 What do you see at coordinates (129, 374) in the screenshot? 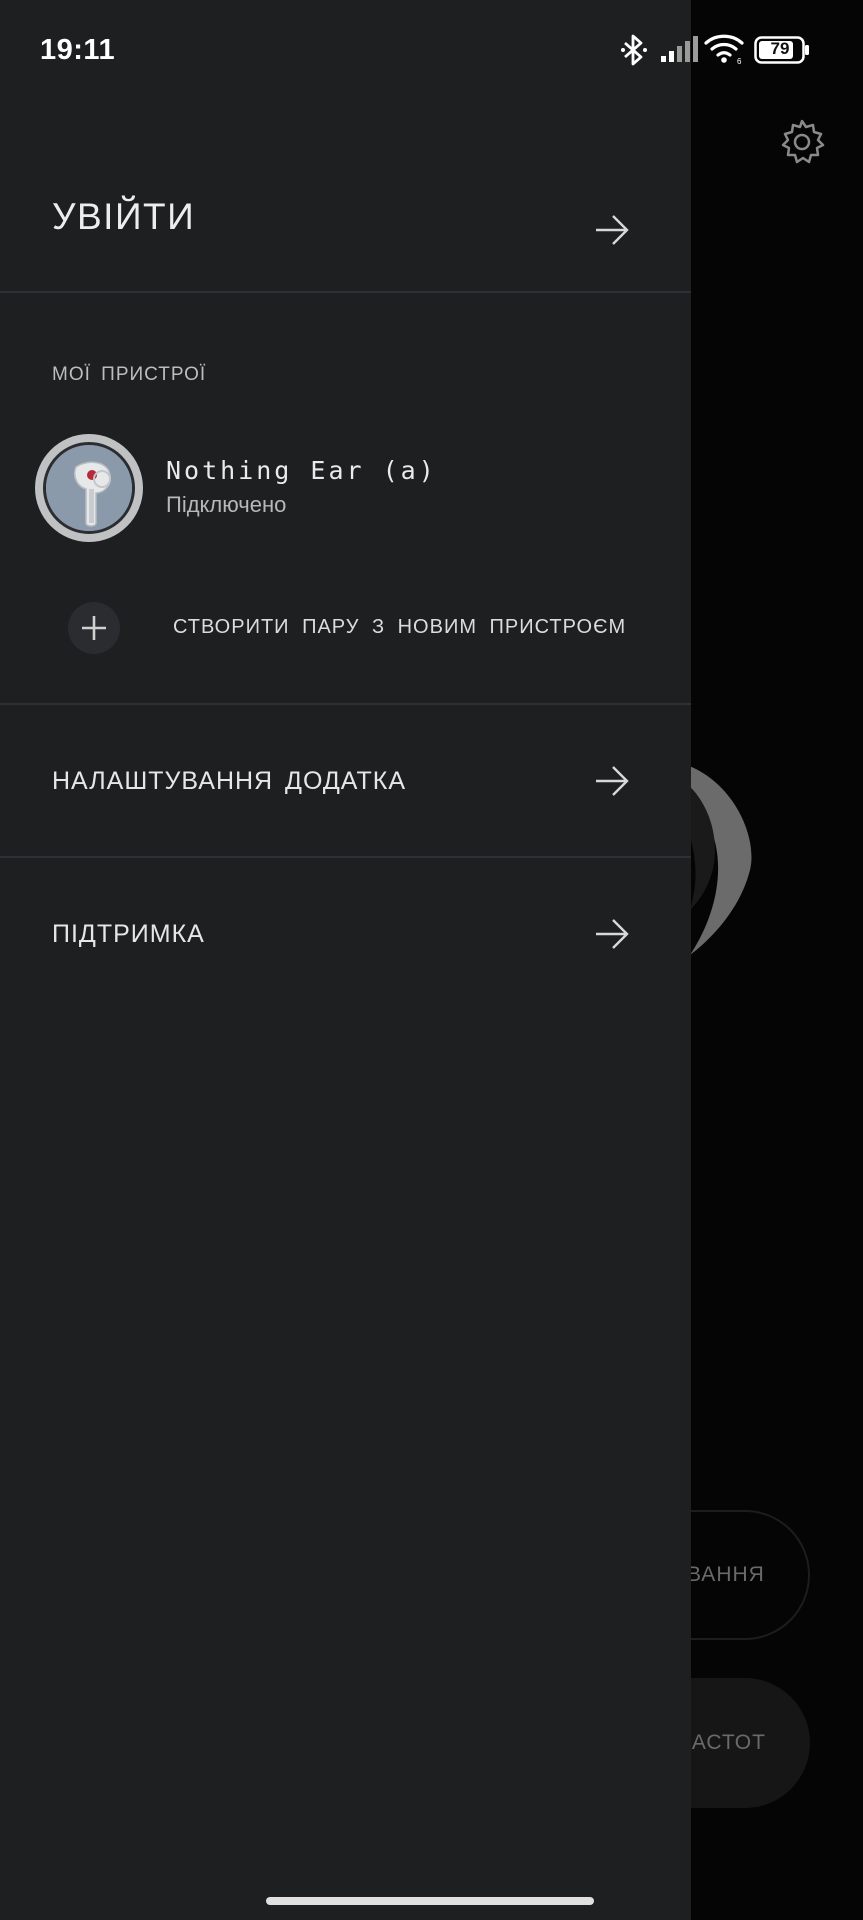
I see `devices-section-title: МОЇ ПРИСТРОЇ` at bounding box center [129, 374].